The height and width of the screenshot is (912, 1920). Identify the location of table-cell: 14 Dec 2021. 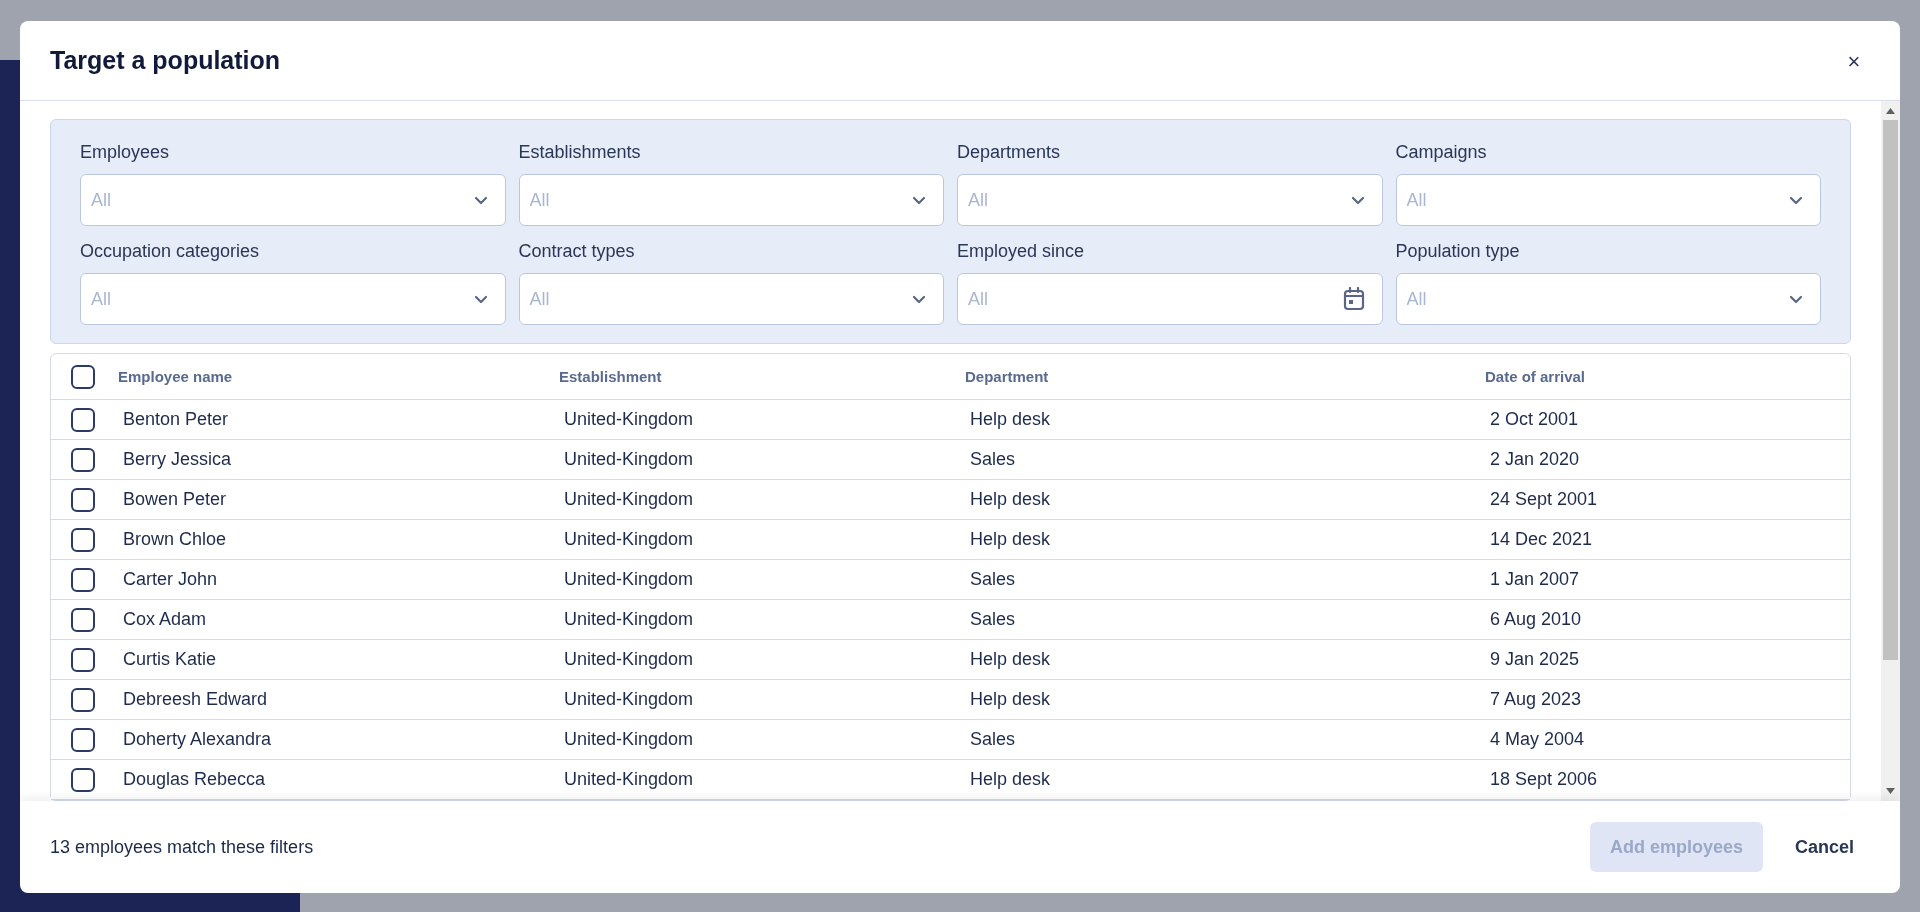
(1541, 539).